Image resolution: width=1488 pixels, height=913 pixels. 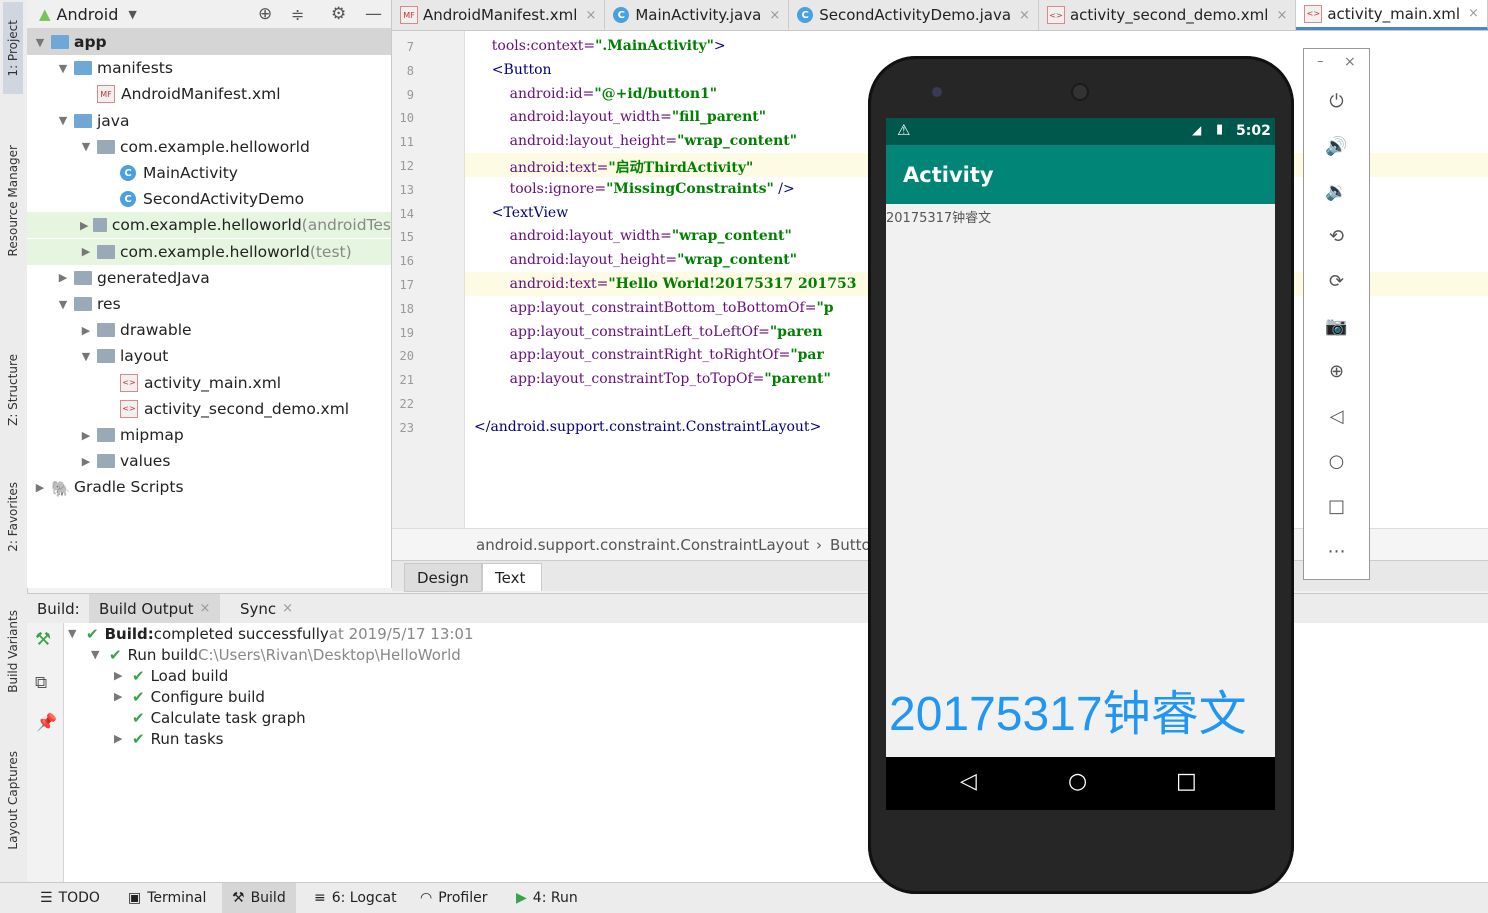 I want to click on profiler-button: ◠ Profiler, so click(x=454, y=898).